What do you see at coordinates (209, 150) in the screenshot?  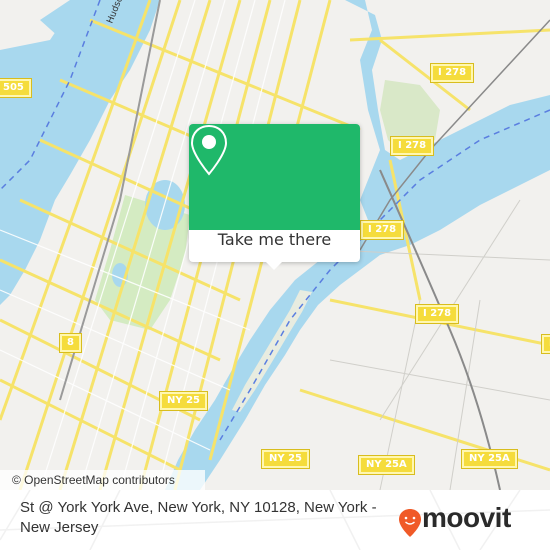 I see `map-pin-icon` at bounding box center [209, 150].